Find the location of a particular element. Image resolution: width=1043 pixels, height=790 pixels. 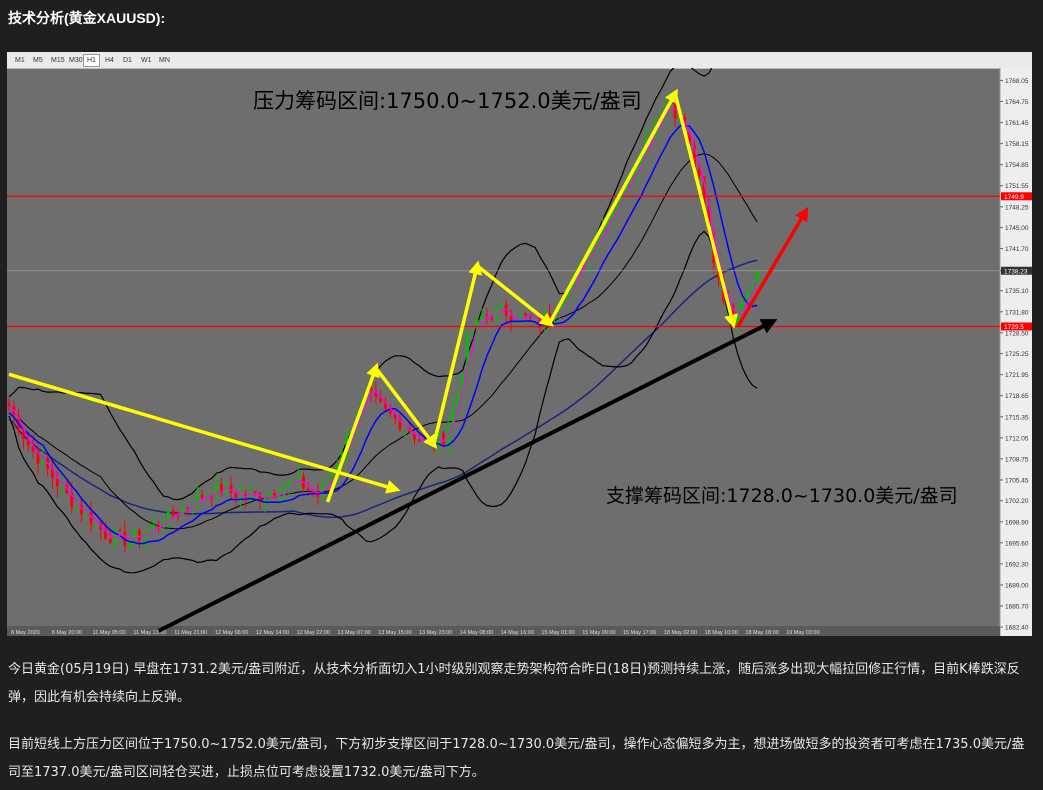

price-tick-label: 1768.05 is located at coordinates (1017, 81).